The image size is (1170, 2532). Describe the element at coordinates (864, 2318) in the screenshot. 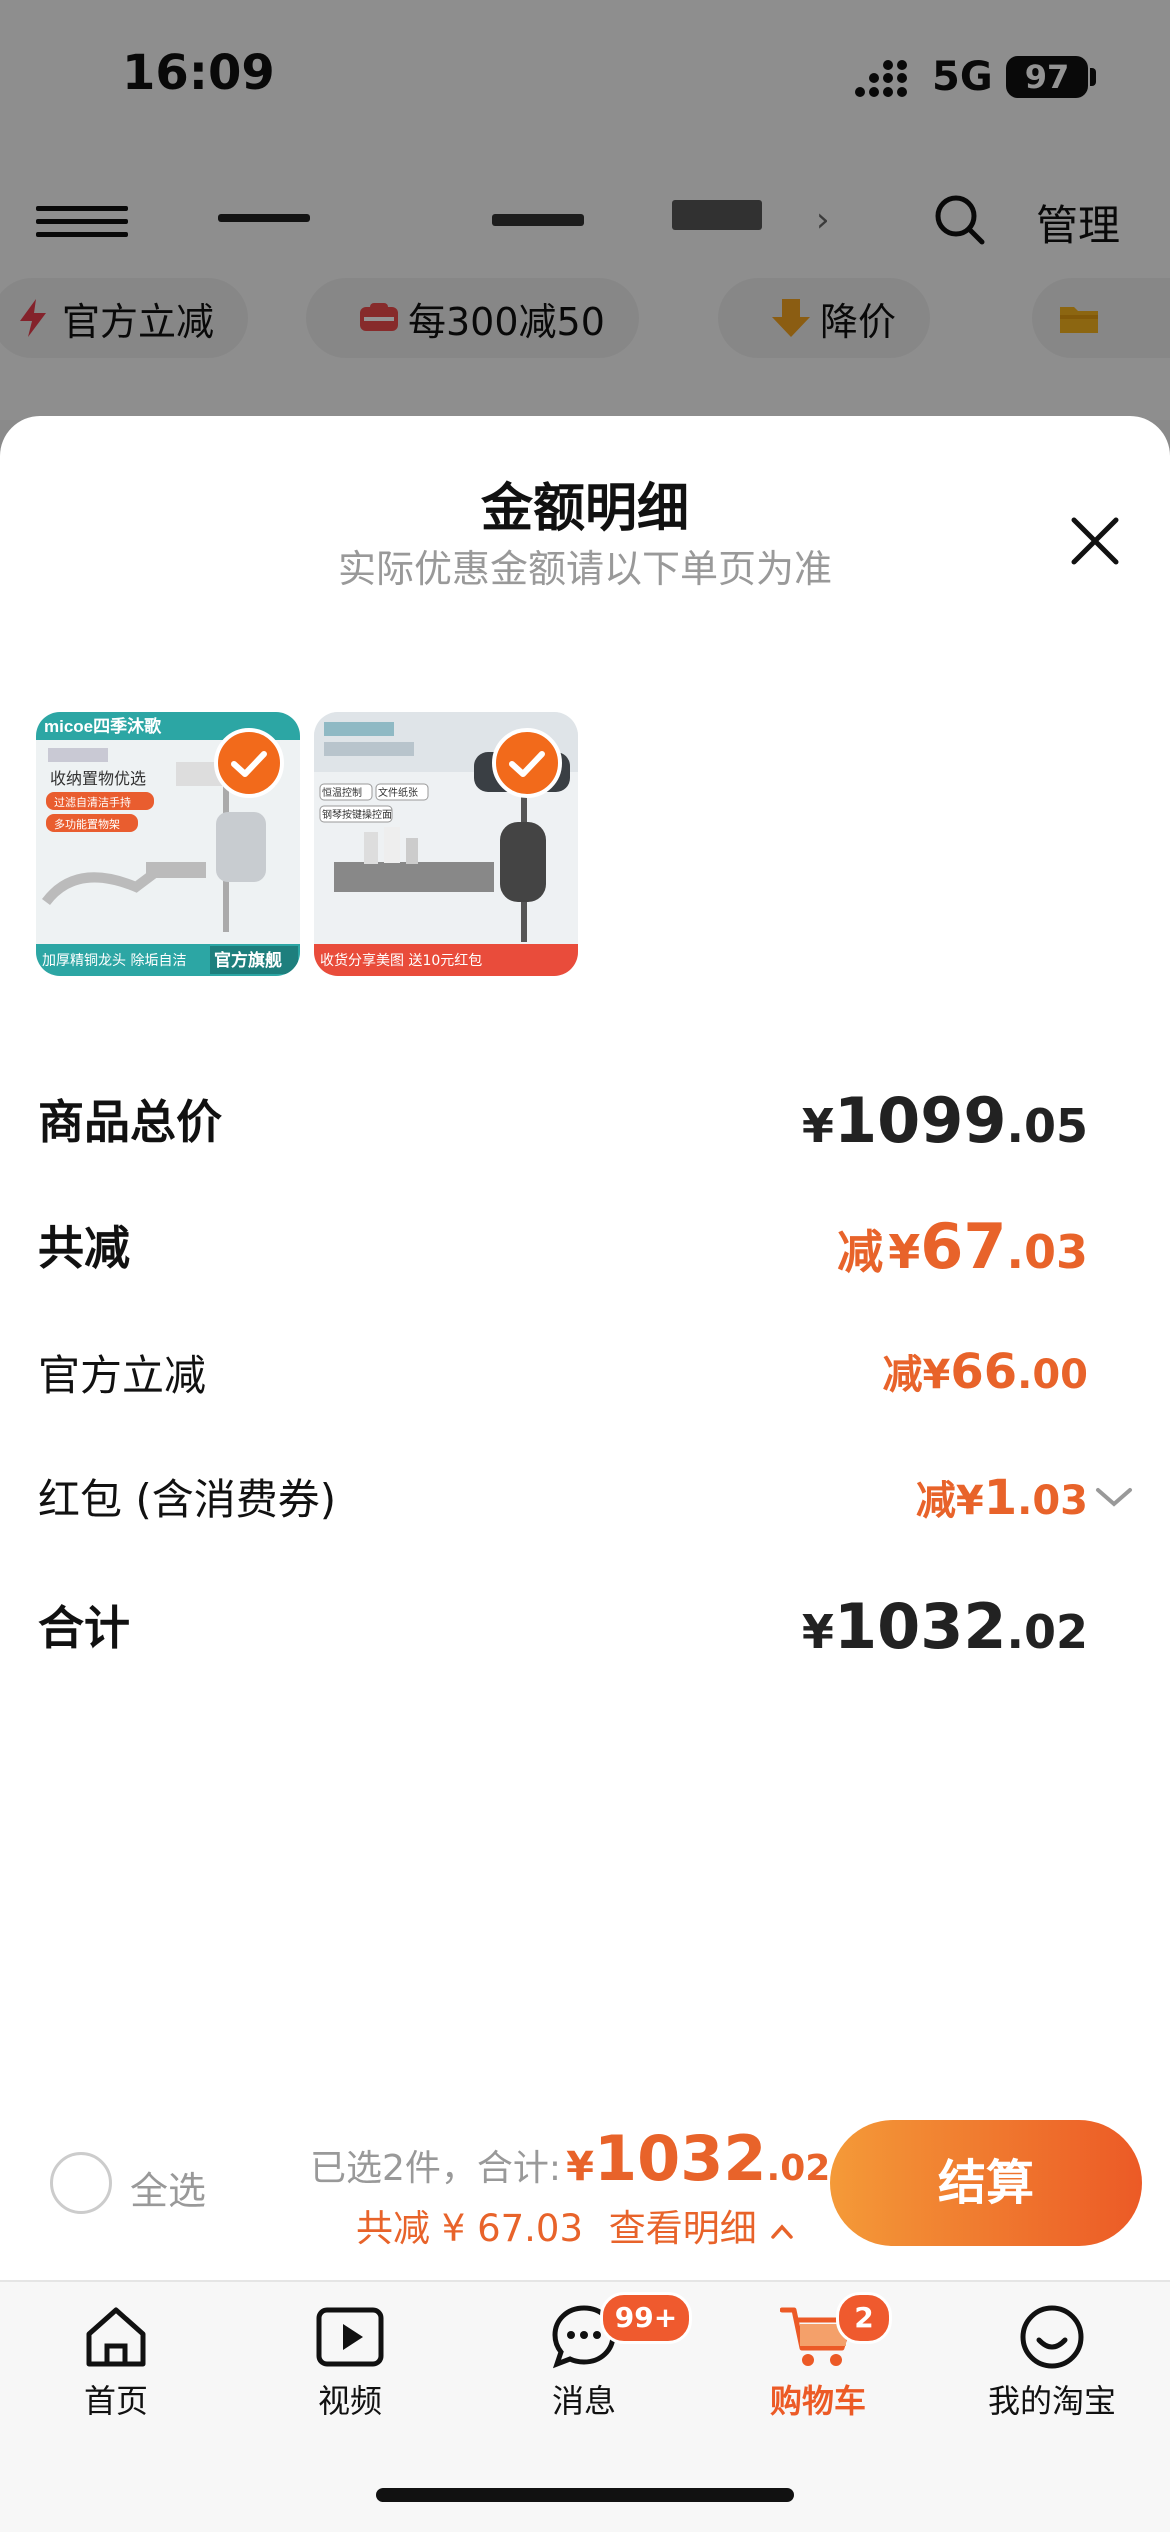

I see `cart-badge: 2` at that location.